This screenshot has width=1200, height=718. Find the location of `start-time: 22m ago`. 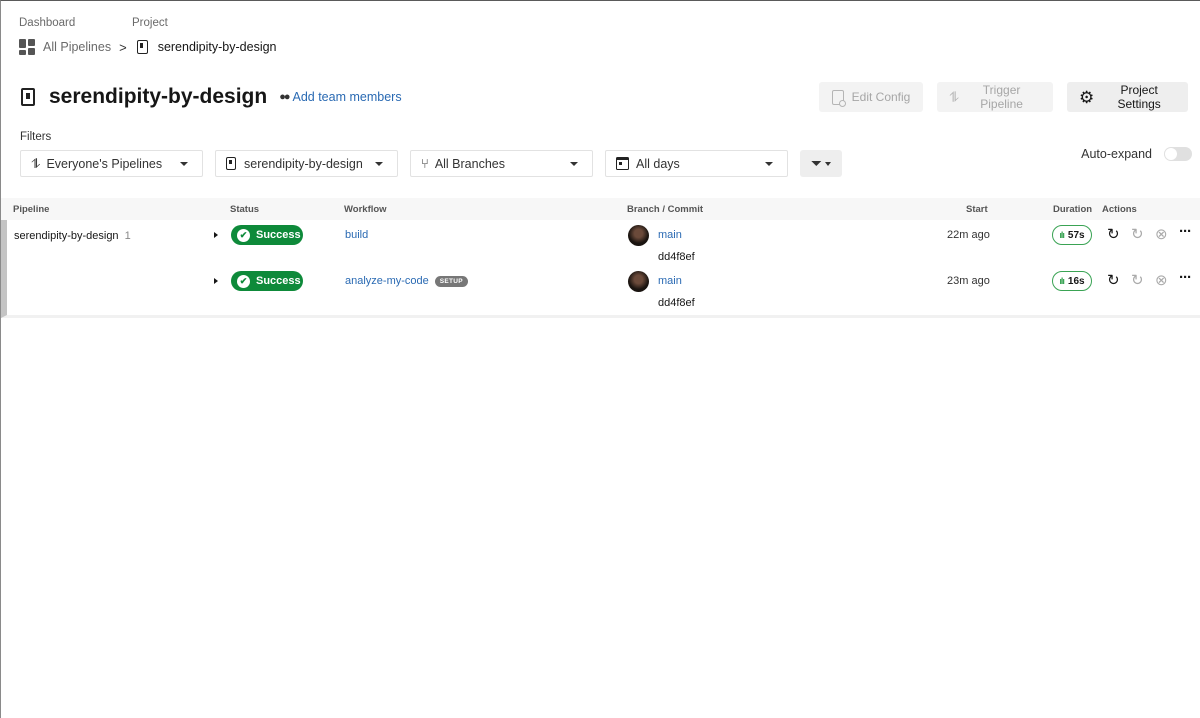

start-time: 22m ago is located at coordinates (968, 235).